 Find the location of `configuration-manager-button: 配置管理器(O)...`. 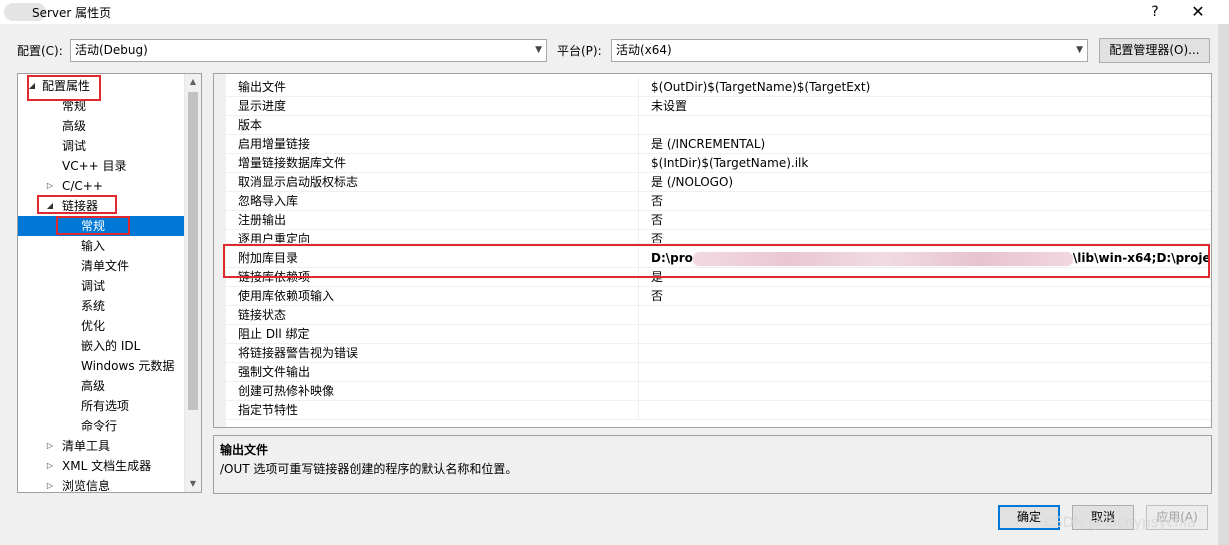

configuration-manager-button: 配置管理器(O)... is located at coordinates (1154, 50).